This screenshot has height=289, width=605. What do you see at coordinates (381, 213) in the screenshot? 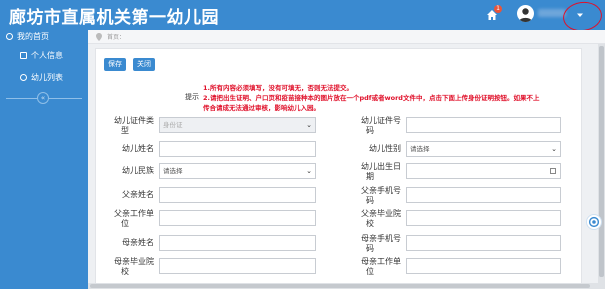
I see `form-label-line: 父亲毕业院` at bounding box center [381, 213].